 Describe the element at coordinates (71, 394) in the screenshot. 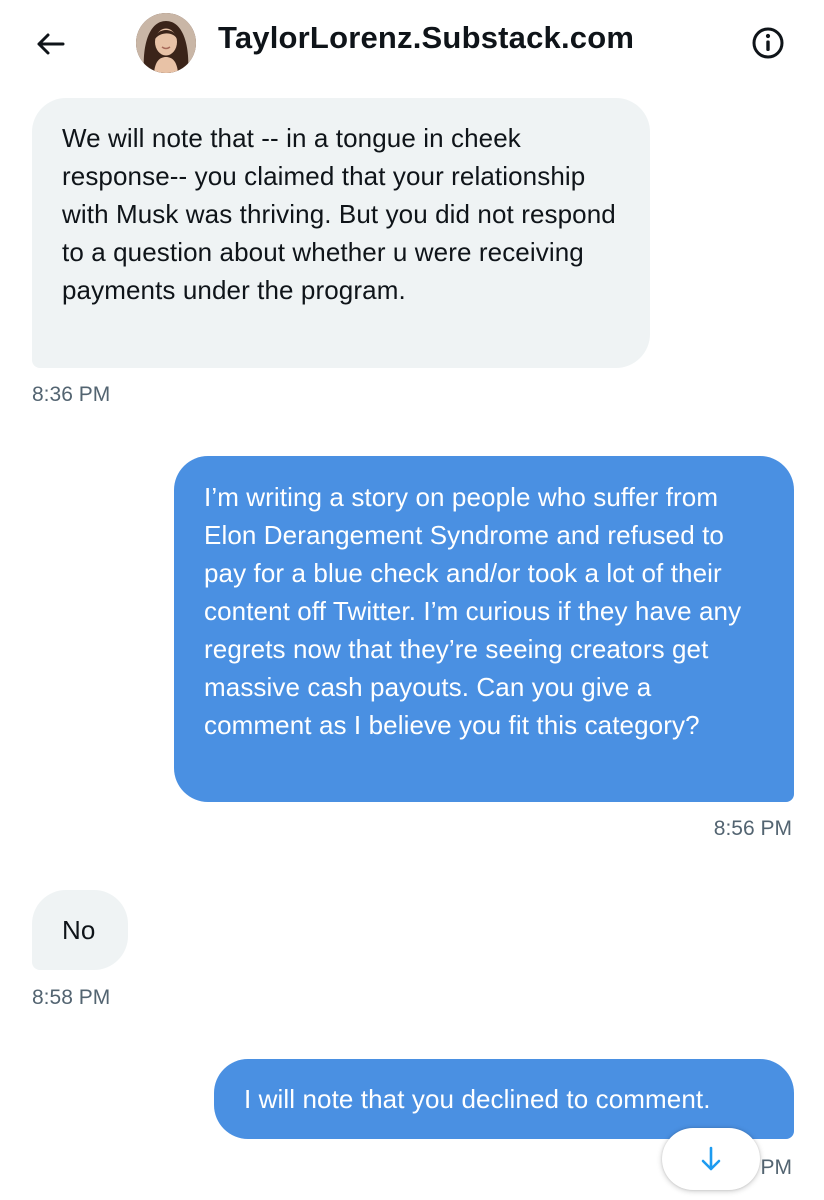

I see `message-timestamp: 8:36 PM` at that location.